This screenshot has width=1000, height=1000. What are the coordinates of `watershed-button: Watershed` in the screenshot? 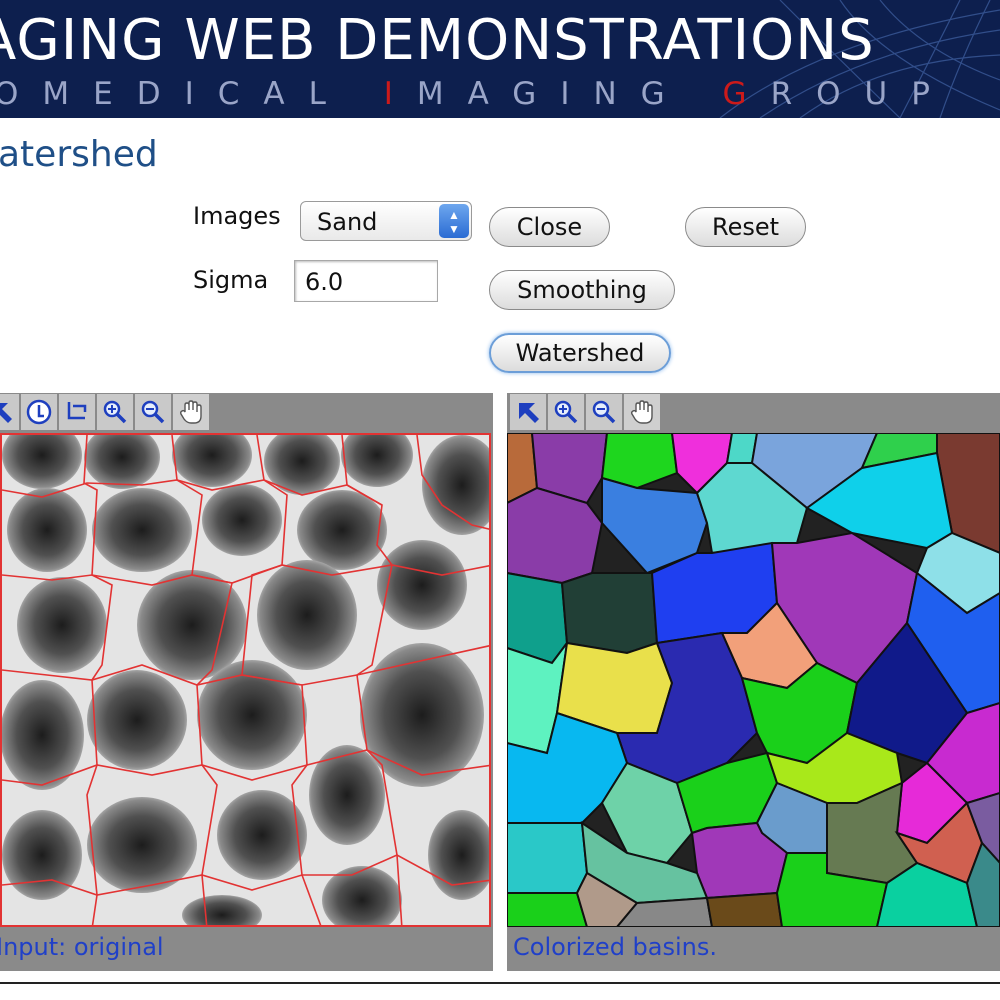 It's located at (580, 353).